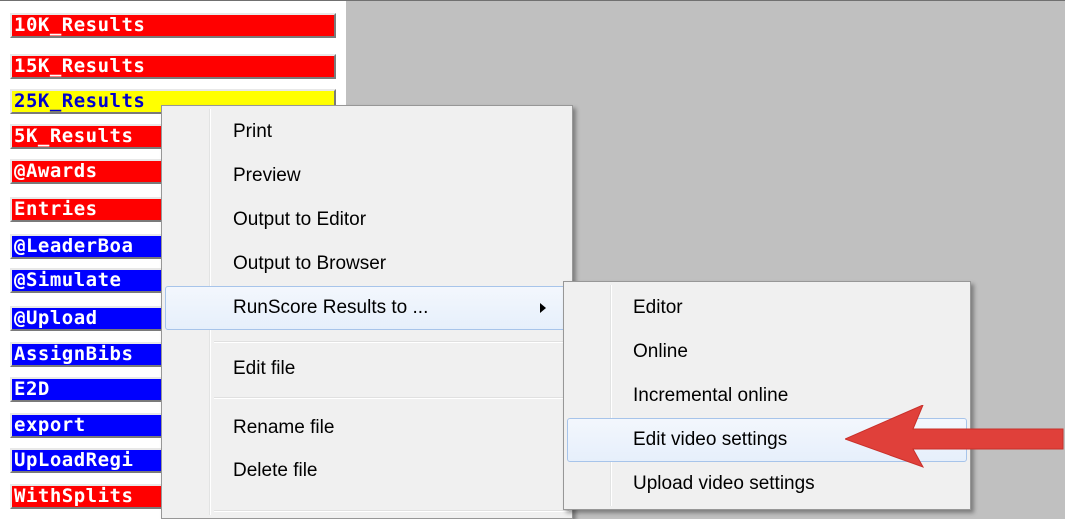  What do you see at coordinates (310, 263) in the screenshot?
I see `menu-item-label: Output to Browser` at bounding box center [310, 263].